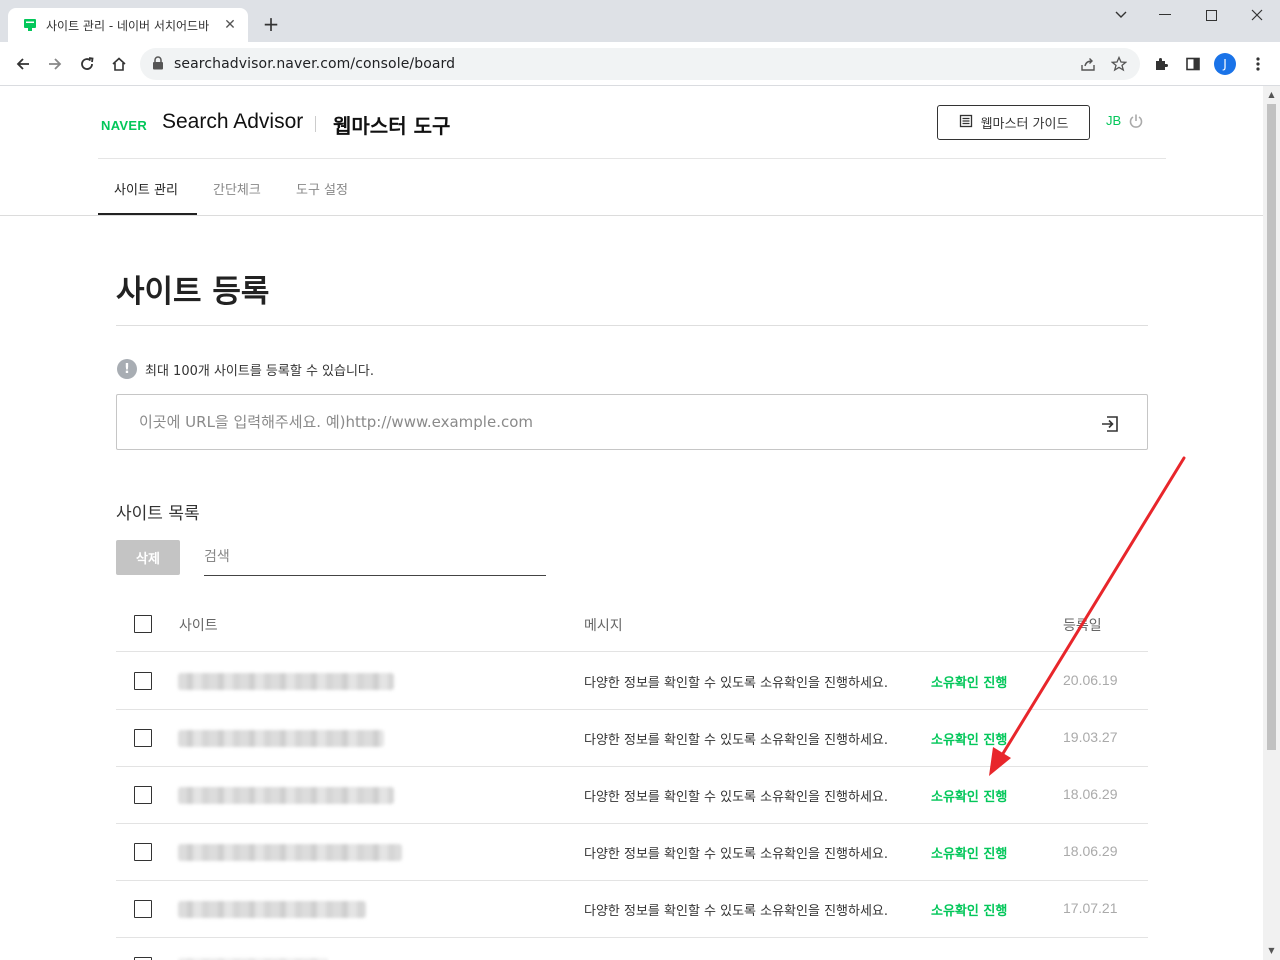  I want to click on back-arrow-icon, so click(23, 64).